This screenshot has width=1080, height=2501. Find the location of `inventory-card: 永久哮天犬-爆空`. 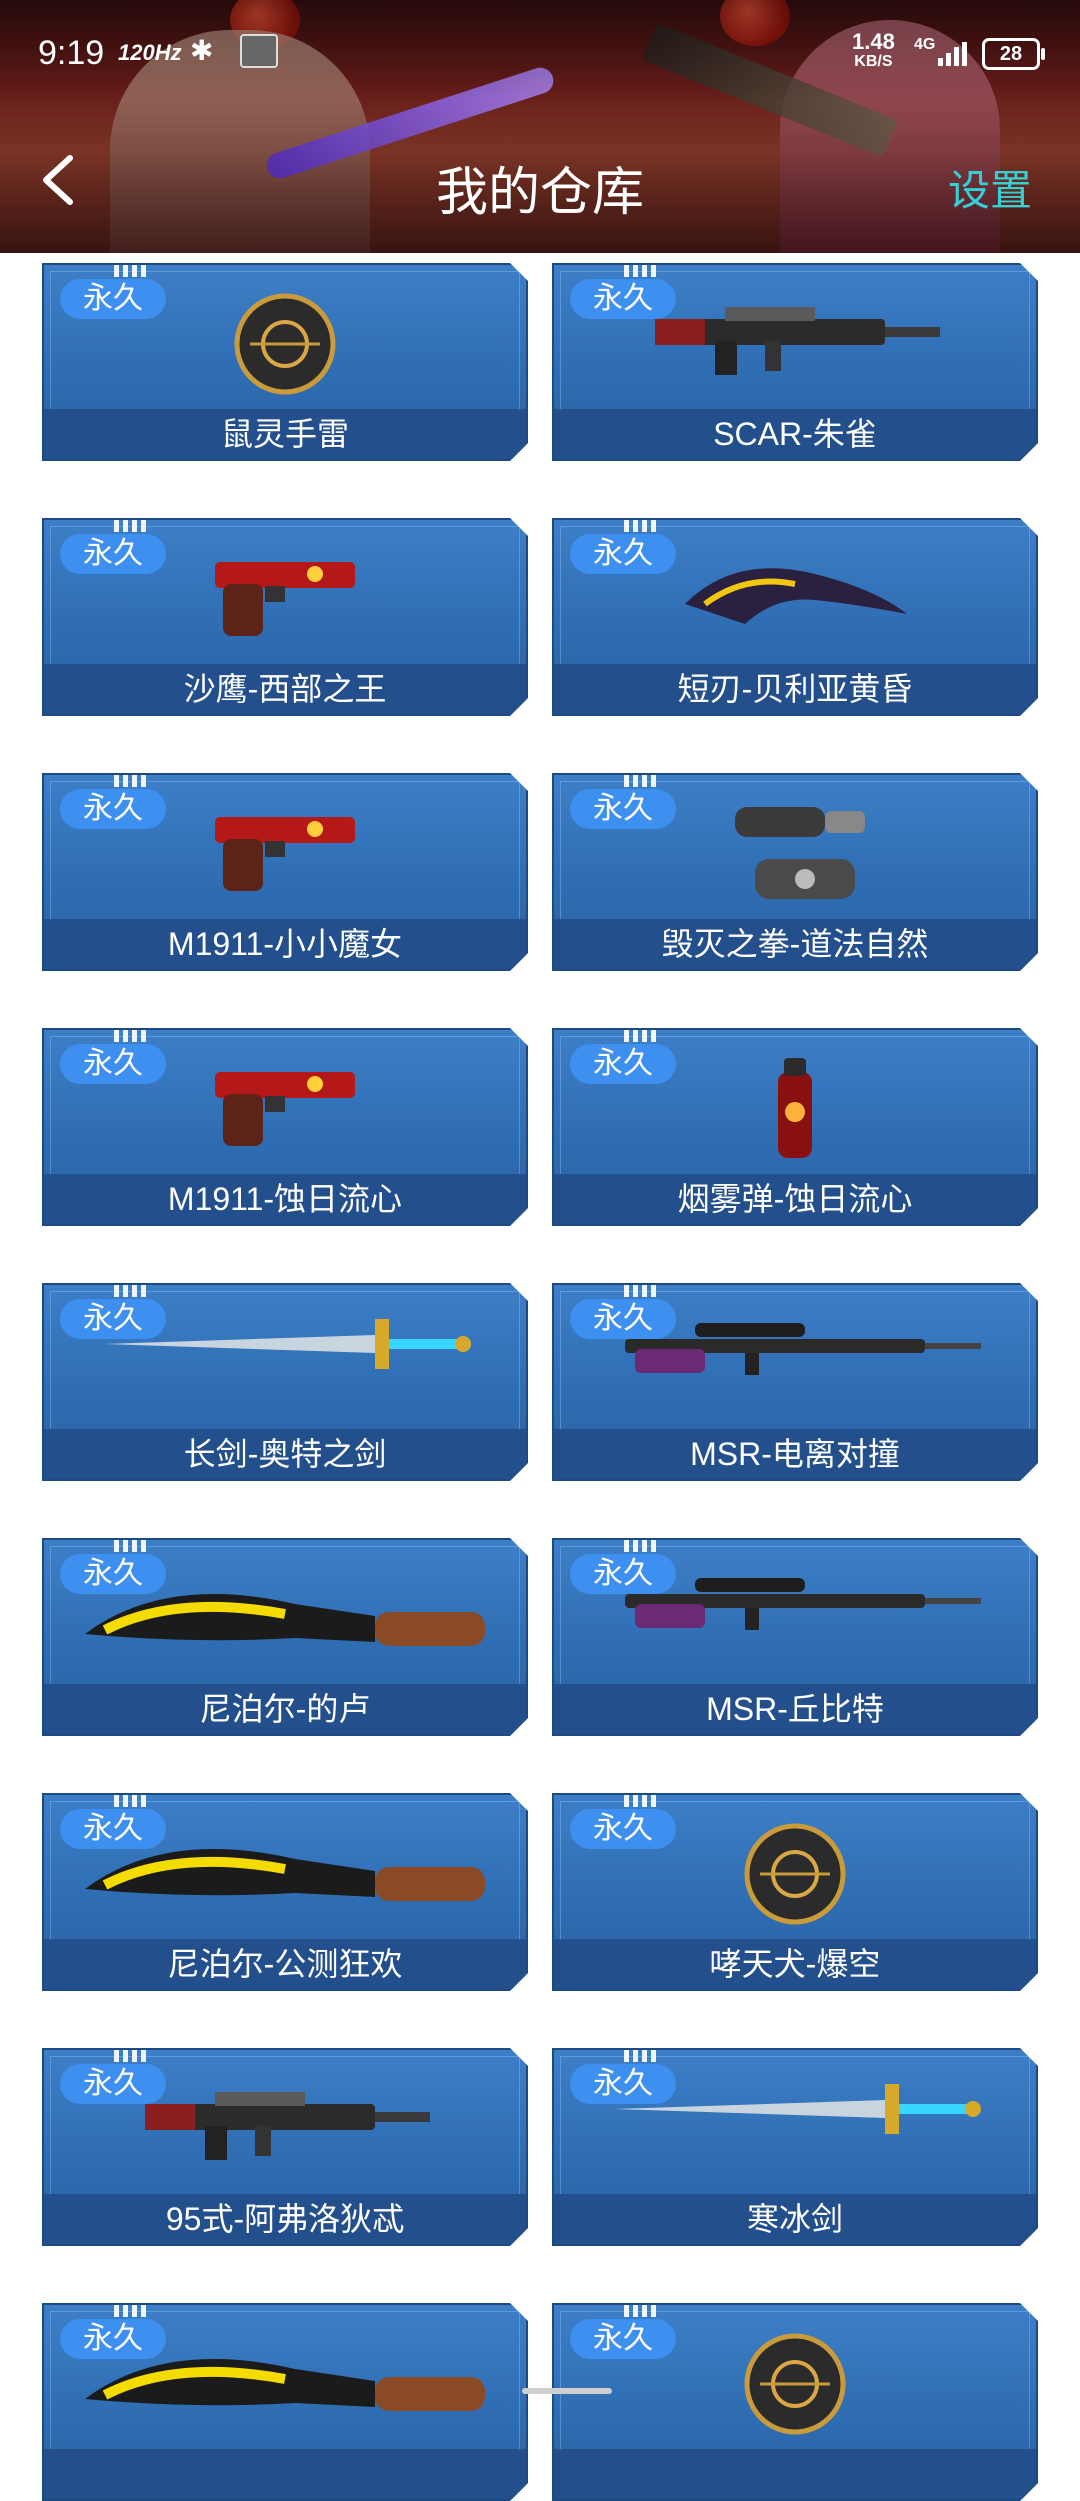

inventory-card: 永久哮天犬-爆空 is located at coordinates (795, 1892).